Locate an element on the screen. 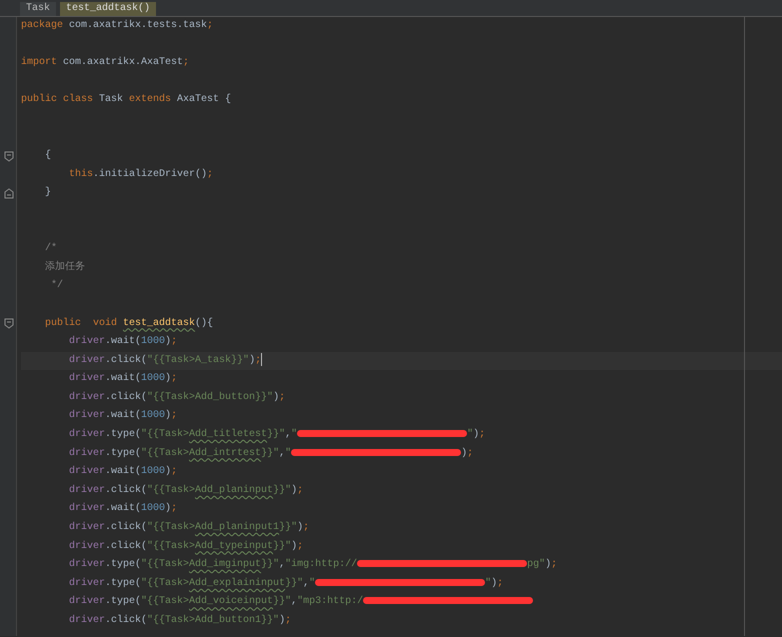  code-line: driver.click("{{Task>Add_button1}}"); is located at coordinates (180, 621).